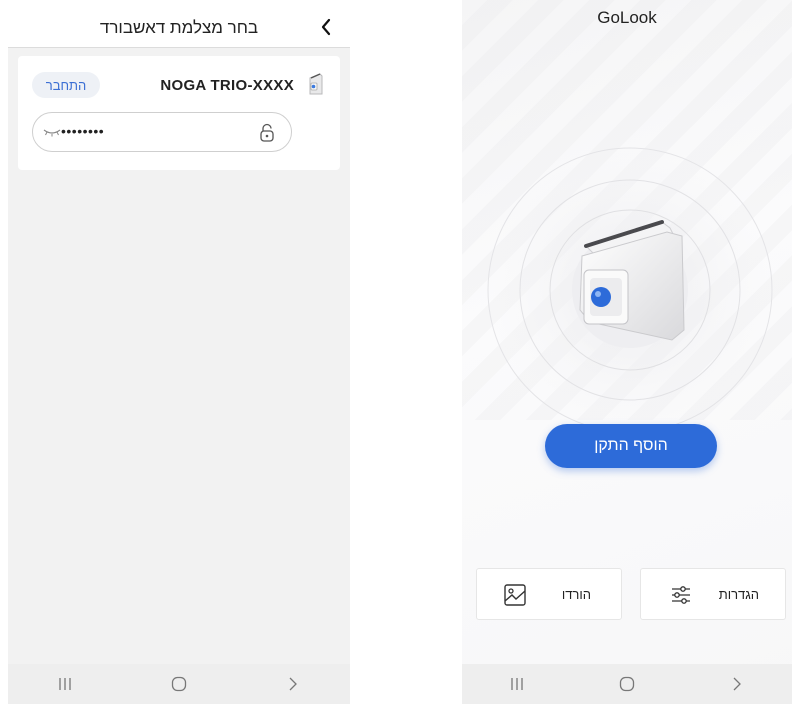 The width and height of the screenshot is (792, 704). What do you see at coordinates (52, 132) in the screenshot?
I see `eye-closed-icon` at bounding box center [52, 132].